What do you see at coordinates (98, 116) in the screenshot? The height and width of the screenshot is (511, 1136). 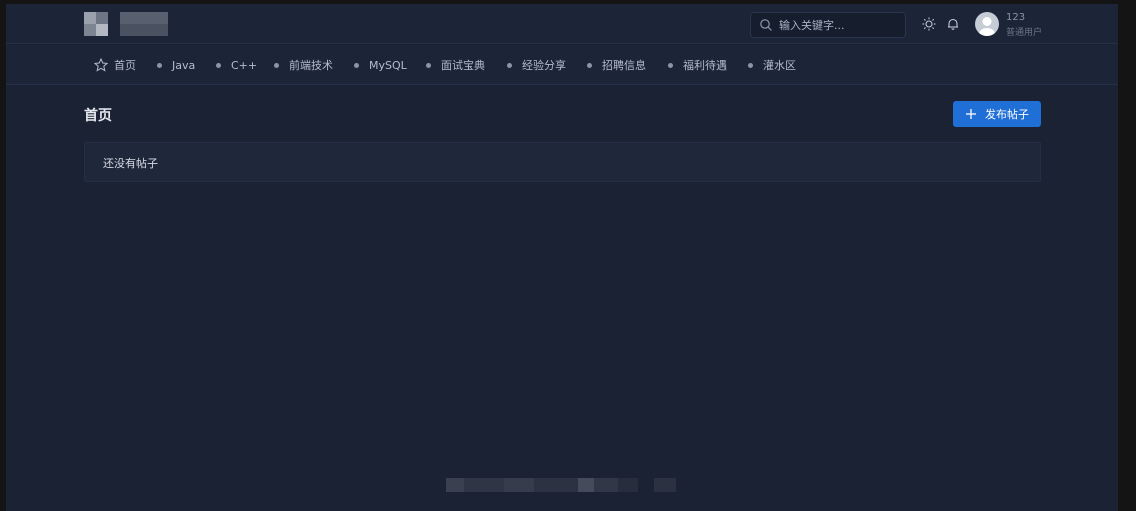 I see `page-title: 首页` at bounding box center [98, 116].